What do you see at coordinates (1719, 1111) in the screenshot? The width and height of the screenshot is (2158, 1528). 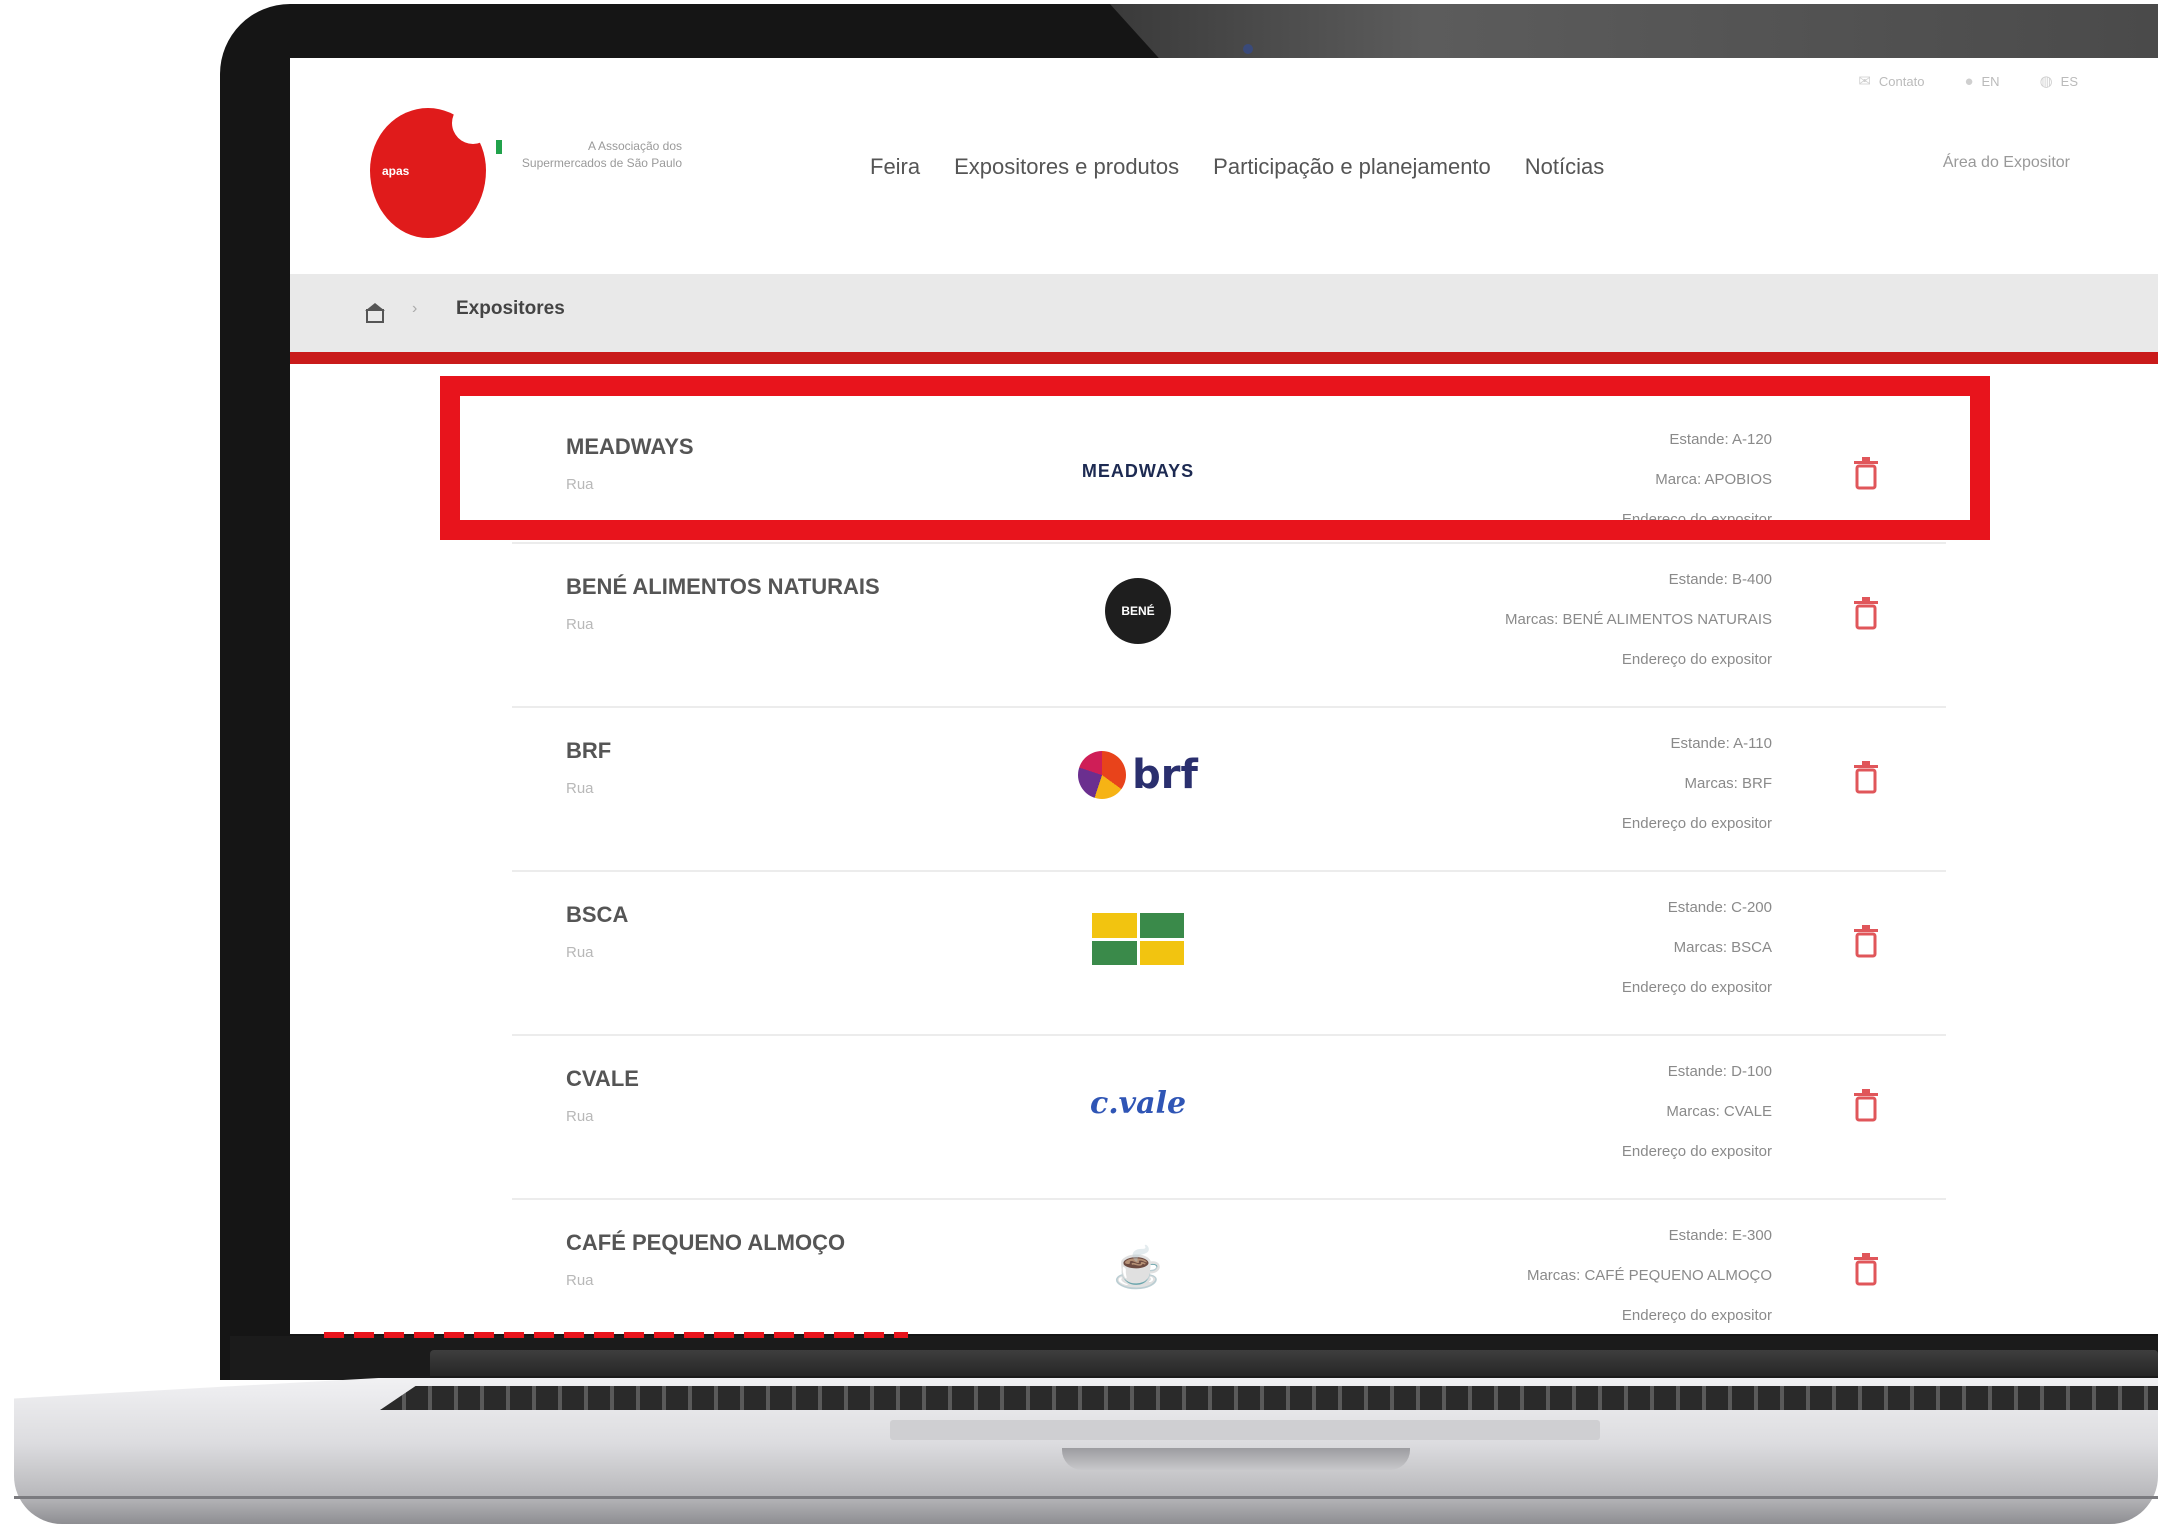 I see `exhibitor-brands: Marcas: CVALE` at bounding box center [1719, 1111].